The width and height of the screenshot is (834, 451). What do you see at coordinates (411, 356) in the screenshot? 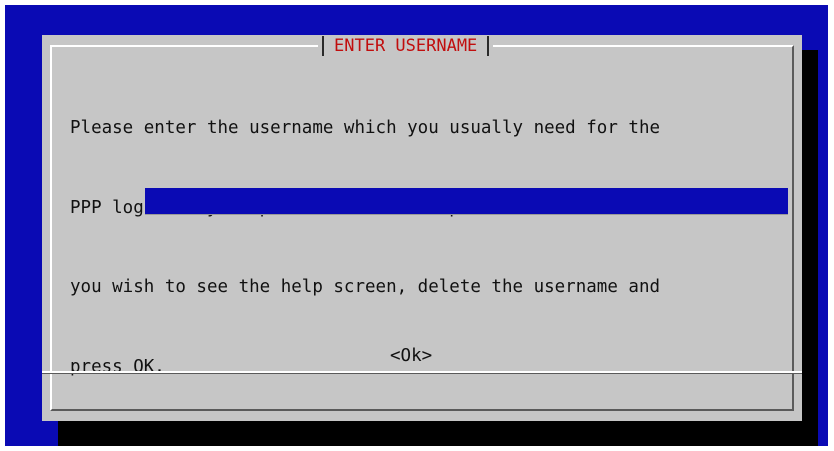
I see `ok-button: <Ok>` at bounding box center [411, 356].